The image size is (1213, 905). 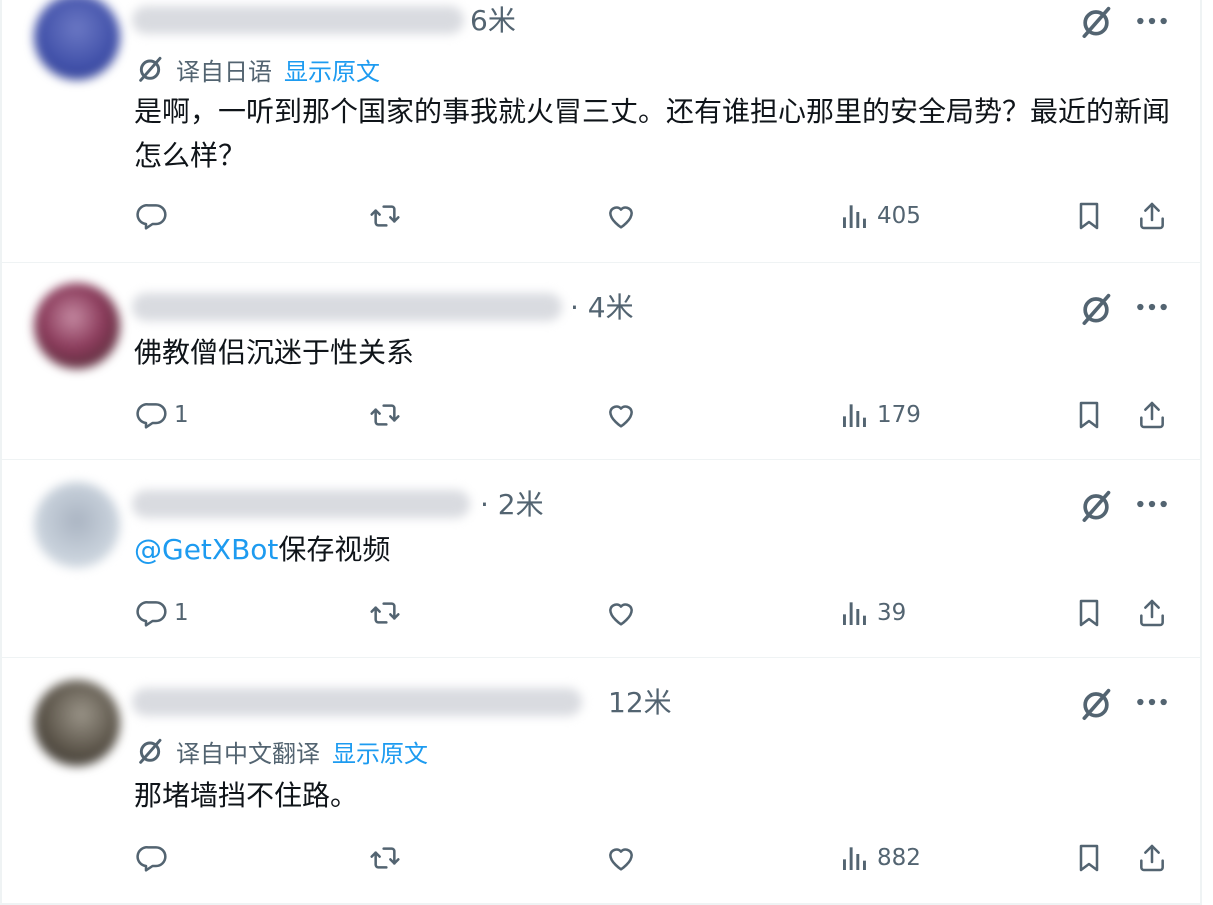 I want to click on right-border, so click(x=1201, y=452).